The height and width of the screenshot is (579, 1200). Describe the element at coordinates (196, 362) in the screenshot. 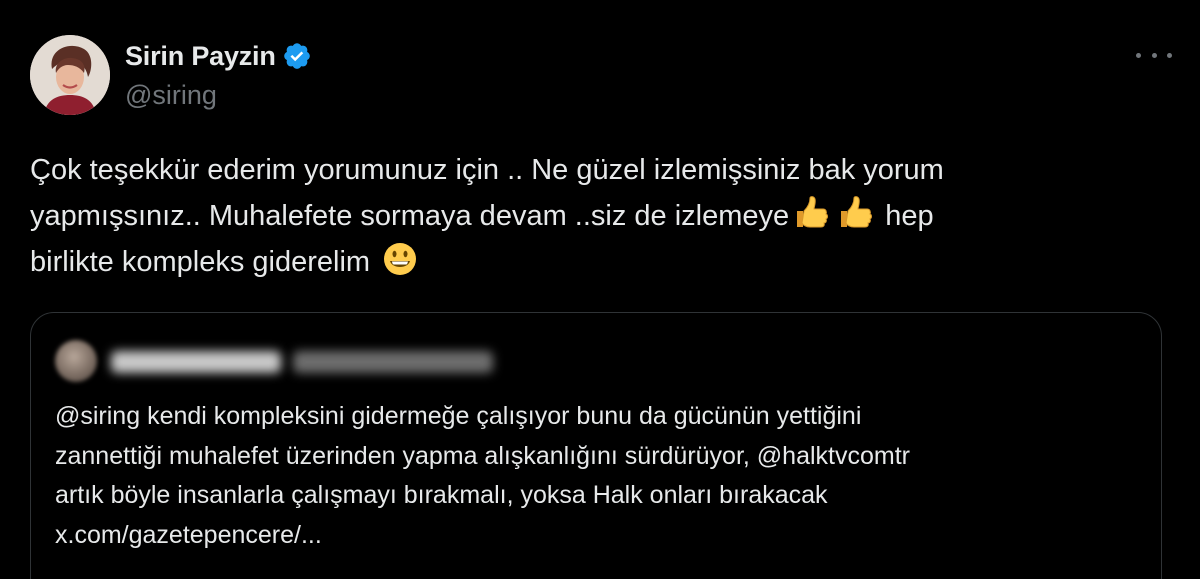

I see `quoted-author-name-blurred` at that location.